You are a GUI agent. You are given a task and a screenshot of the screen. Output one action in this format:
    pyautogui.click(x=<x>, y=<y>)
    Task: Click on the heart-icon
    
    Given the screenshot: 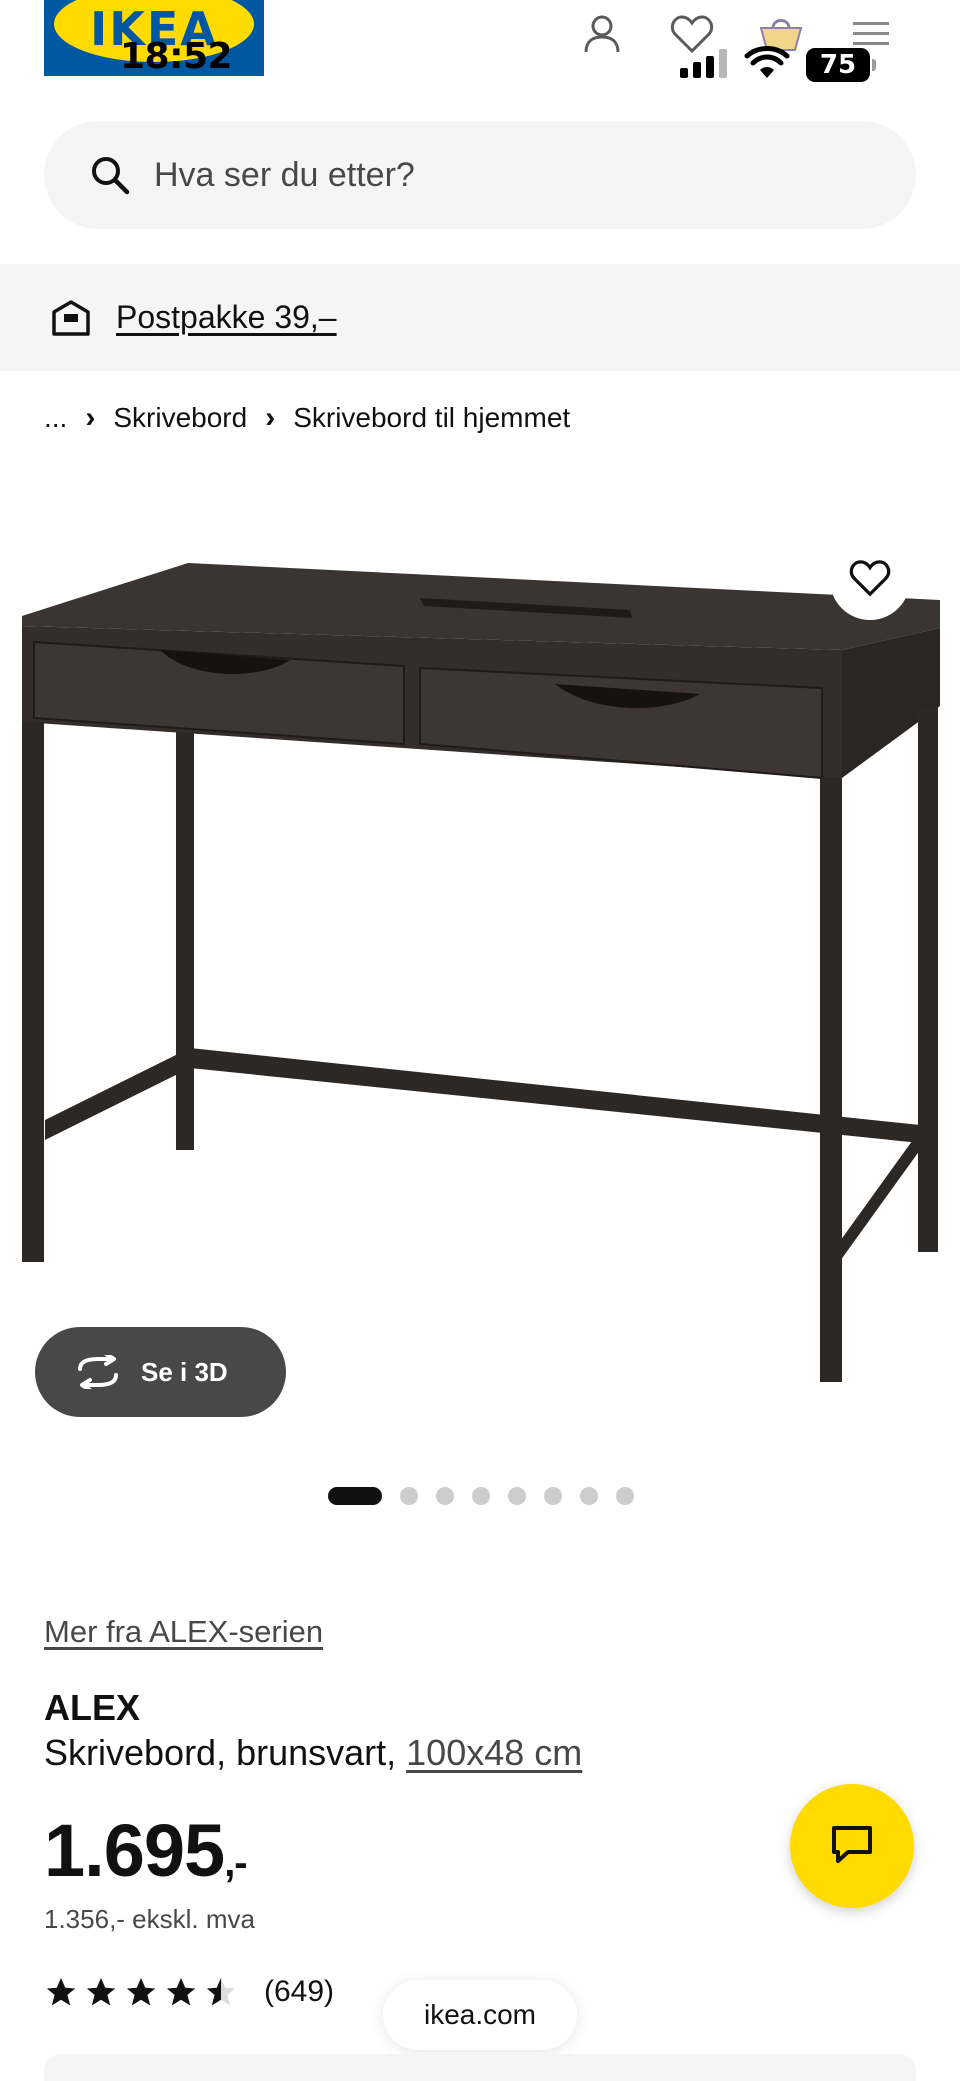 What is the action you would take?
    pyautogui.click(x=870, y=580)
    